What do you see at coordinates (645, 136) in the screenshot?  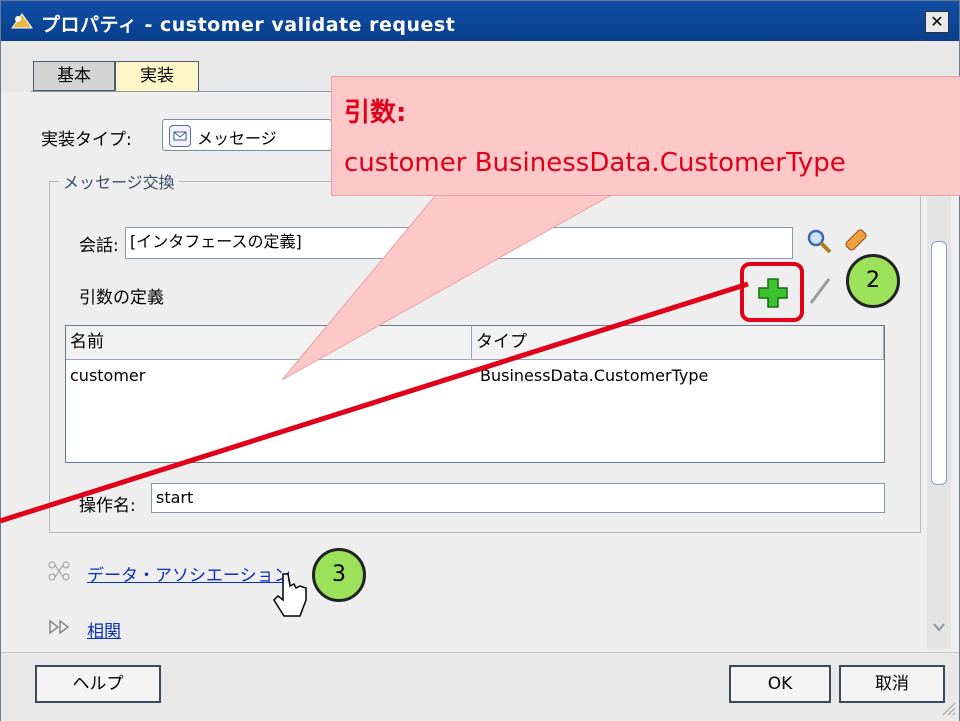 I see `arguments-callout` at bounding box center [645, 136].